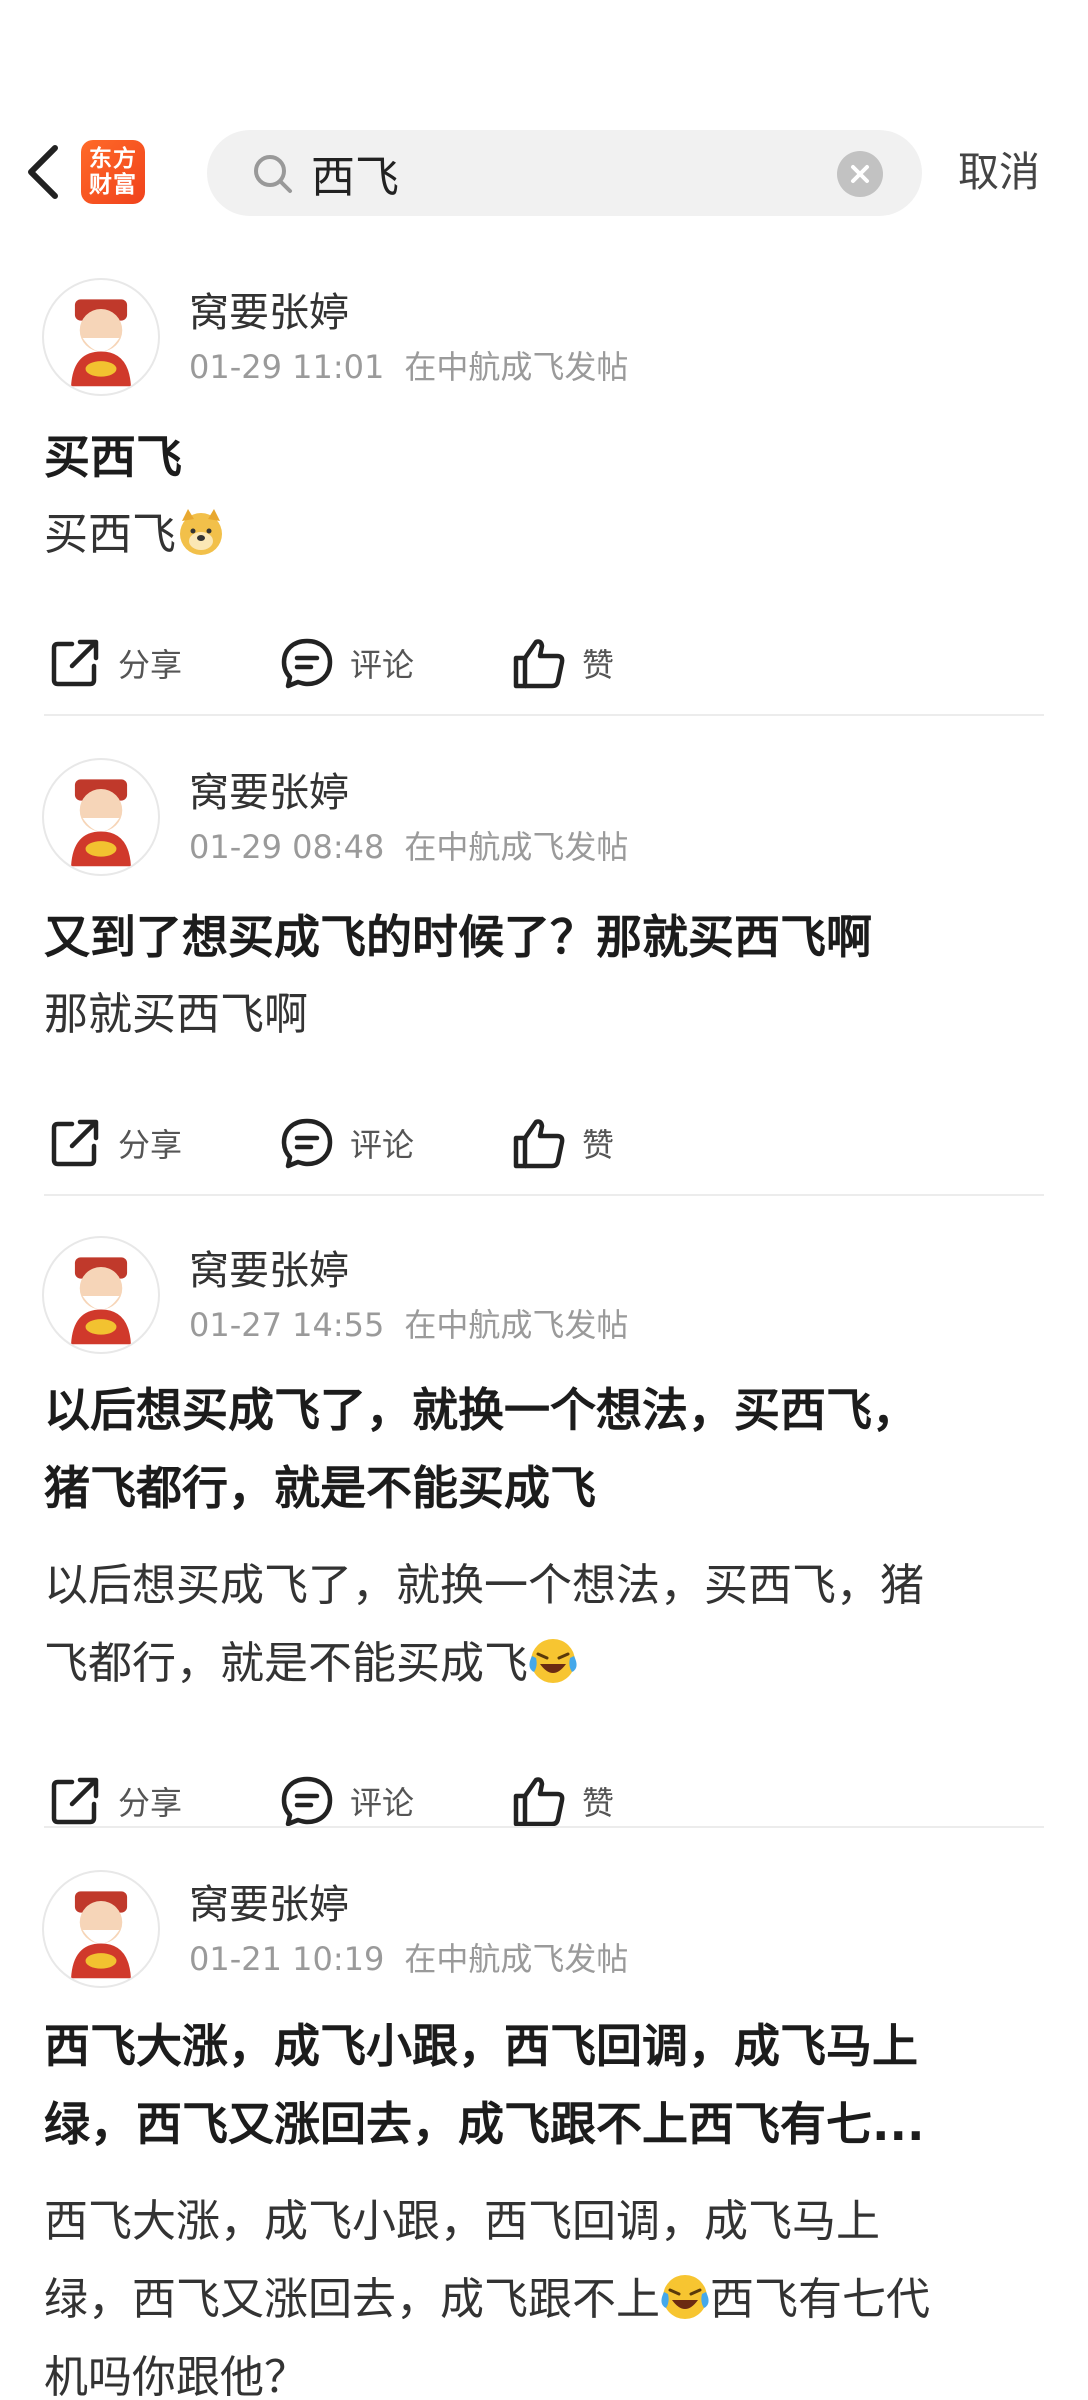 Image resolution: width=1088 pixels, height=2400 pixels. What do you see at coordinates (571, 173) in the screenshot?
I see `search-input` at bounding box center [571, 173].